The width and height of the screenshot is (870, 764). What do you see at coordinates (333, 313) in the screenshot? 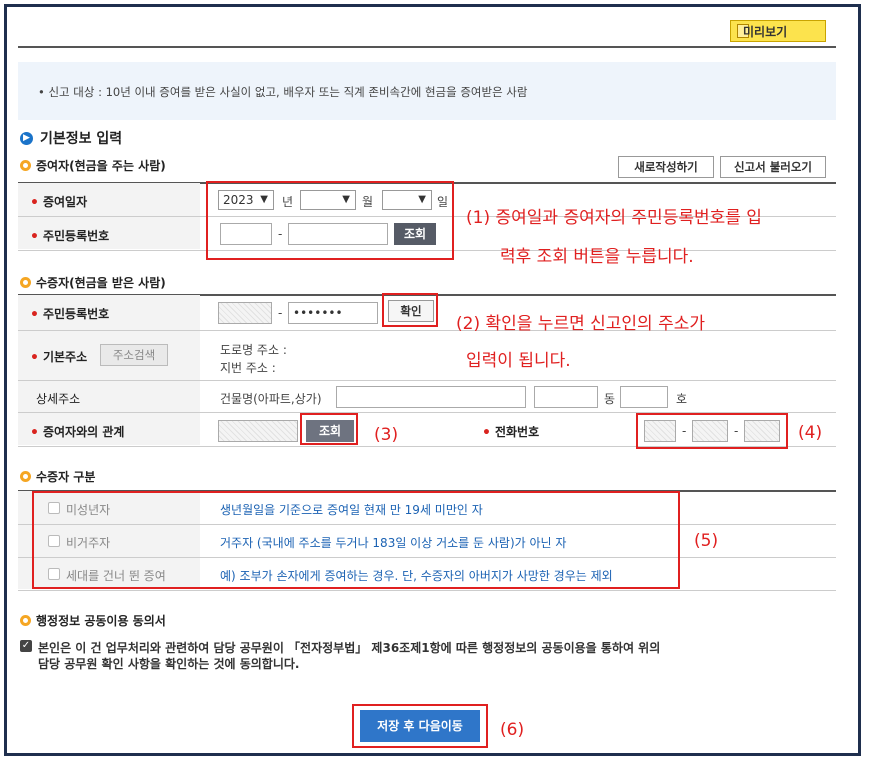
I see `recipient-rrn-back-input: •••••••` at bounding box center [333, 313].